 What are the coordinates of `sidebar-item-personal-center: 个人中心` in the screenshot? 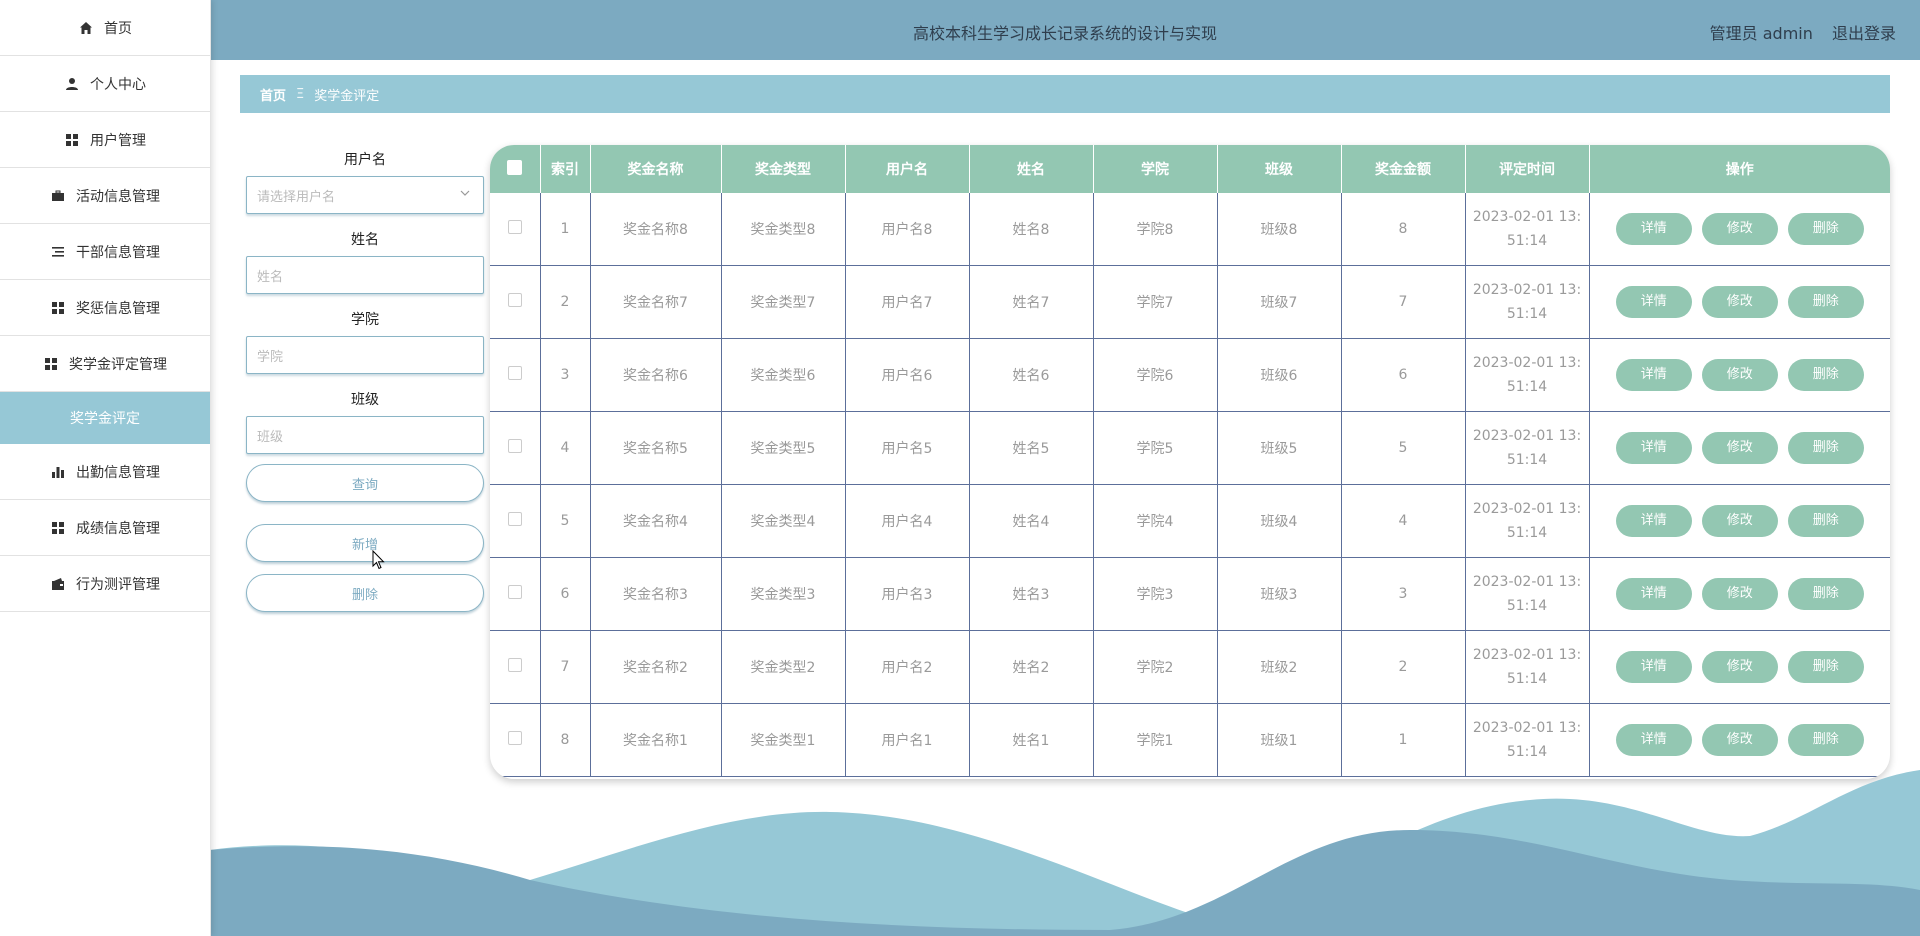 It's located at (105, 84).